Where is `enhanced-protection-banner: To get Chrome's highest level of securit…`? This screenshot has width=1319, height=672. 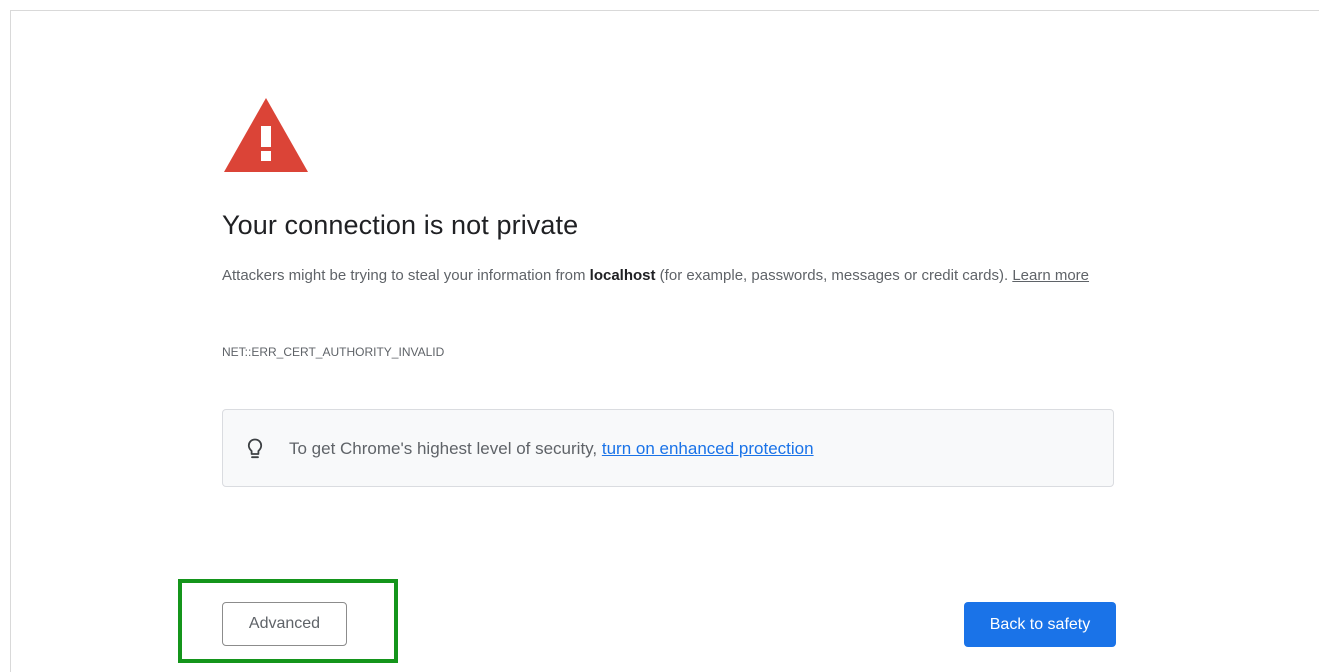 enhanced-protection-banner: To get Chrome's highest level of securit… is located at coordinates (668, 448).